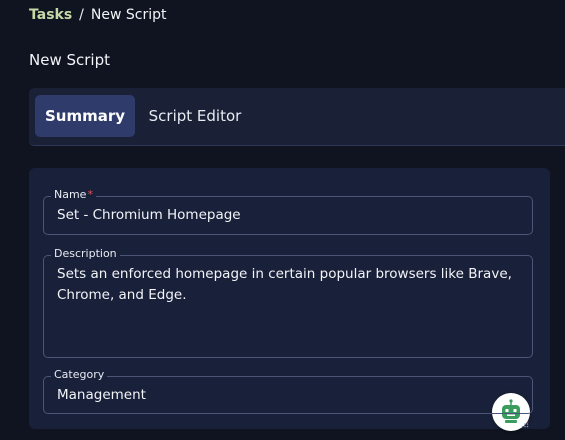 The height and width of the screenshot is (440, 565). Describe the element at coordinates (79, 375) in the screenshot. I see `category-field-label: Category` at that location.